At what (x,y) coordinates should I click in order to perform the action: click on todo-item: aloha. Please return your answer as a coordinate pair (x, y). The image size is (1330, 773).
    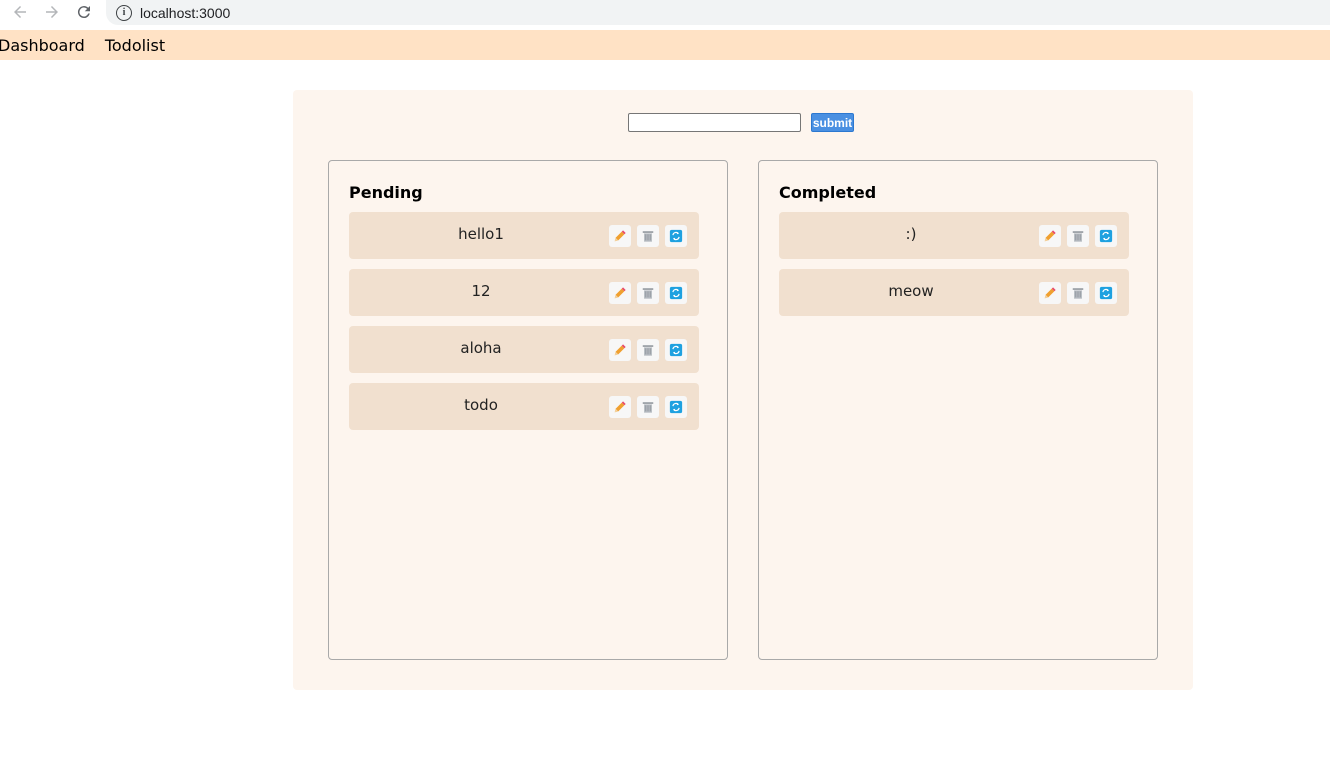
    Looking at the image, I should click on (524, 349).